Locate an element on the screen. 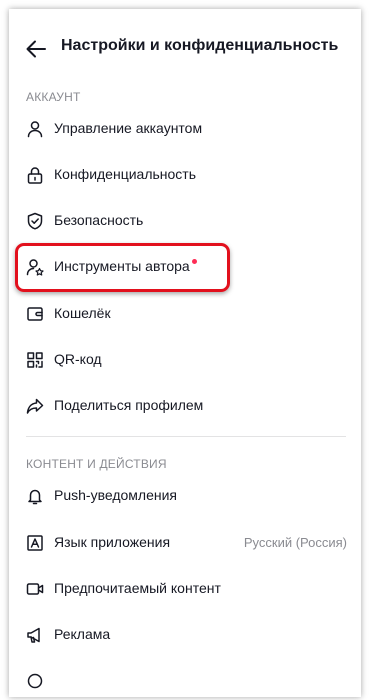 Image resolution: width=375 pixels, height=700 pixels. highlight-outline is located at coordinates (122, 267).